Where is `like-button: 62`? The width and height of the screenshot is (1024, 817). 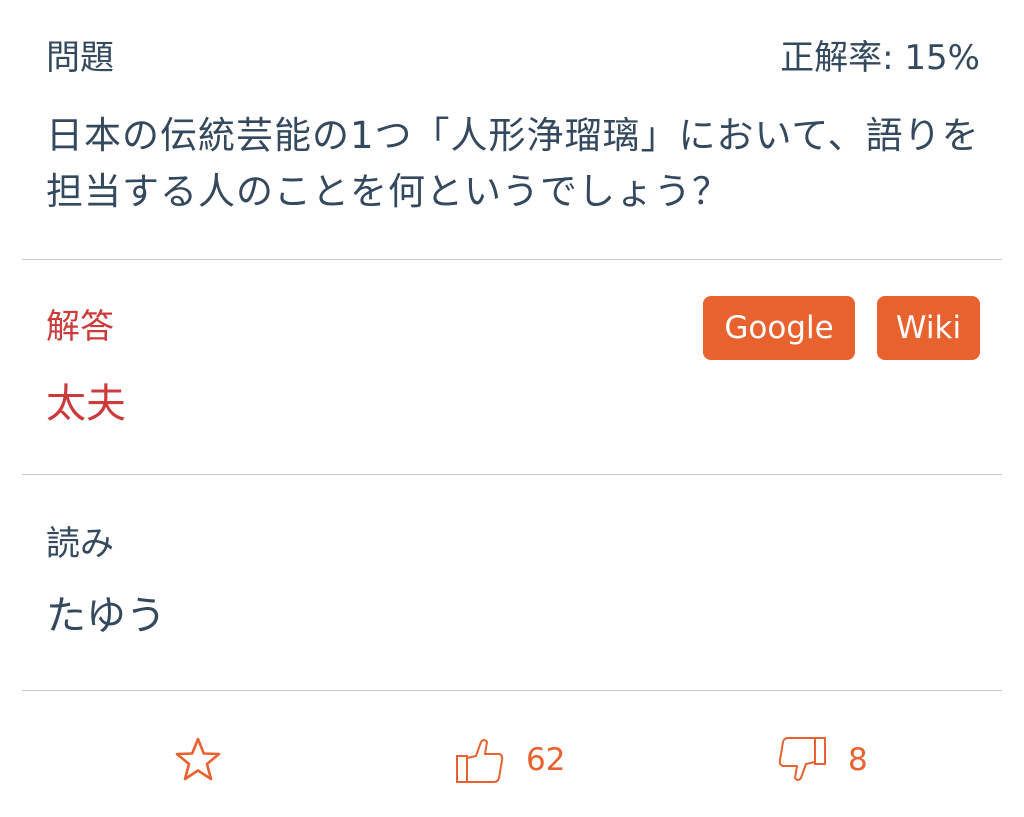
like-button: 62 is located at coordinates (509, 760).